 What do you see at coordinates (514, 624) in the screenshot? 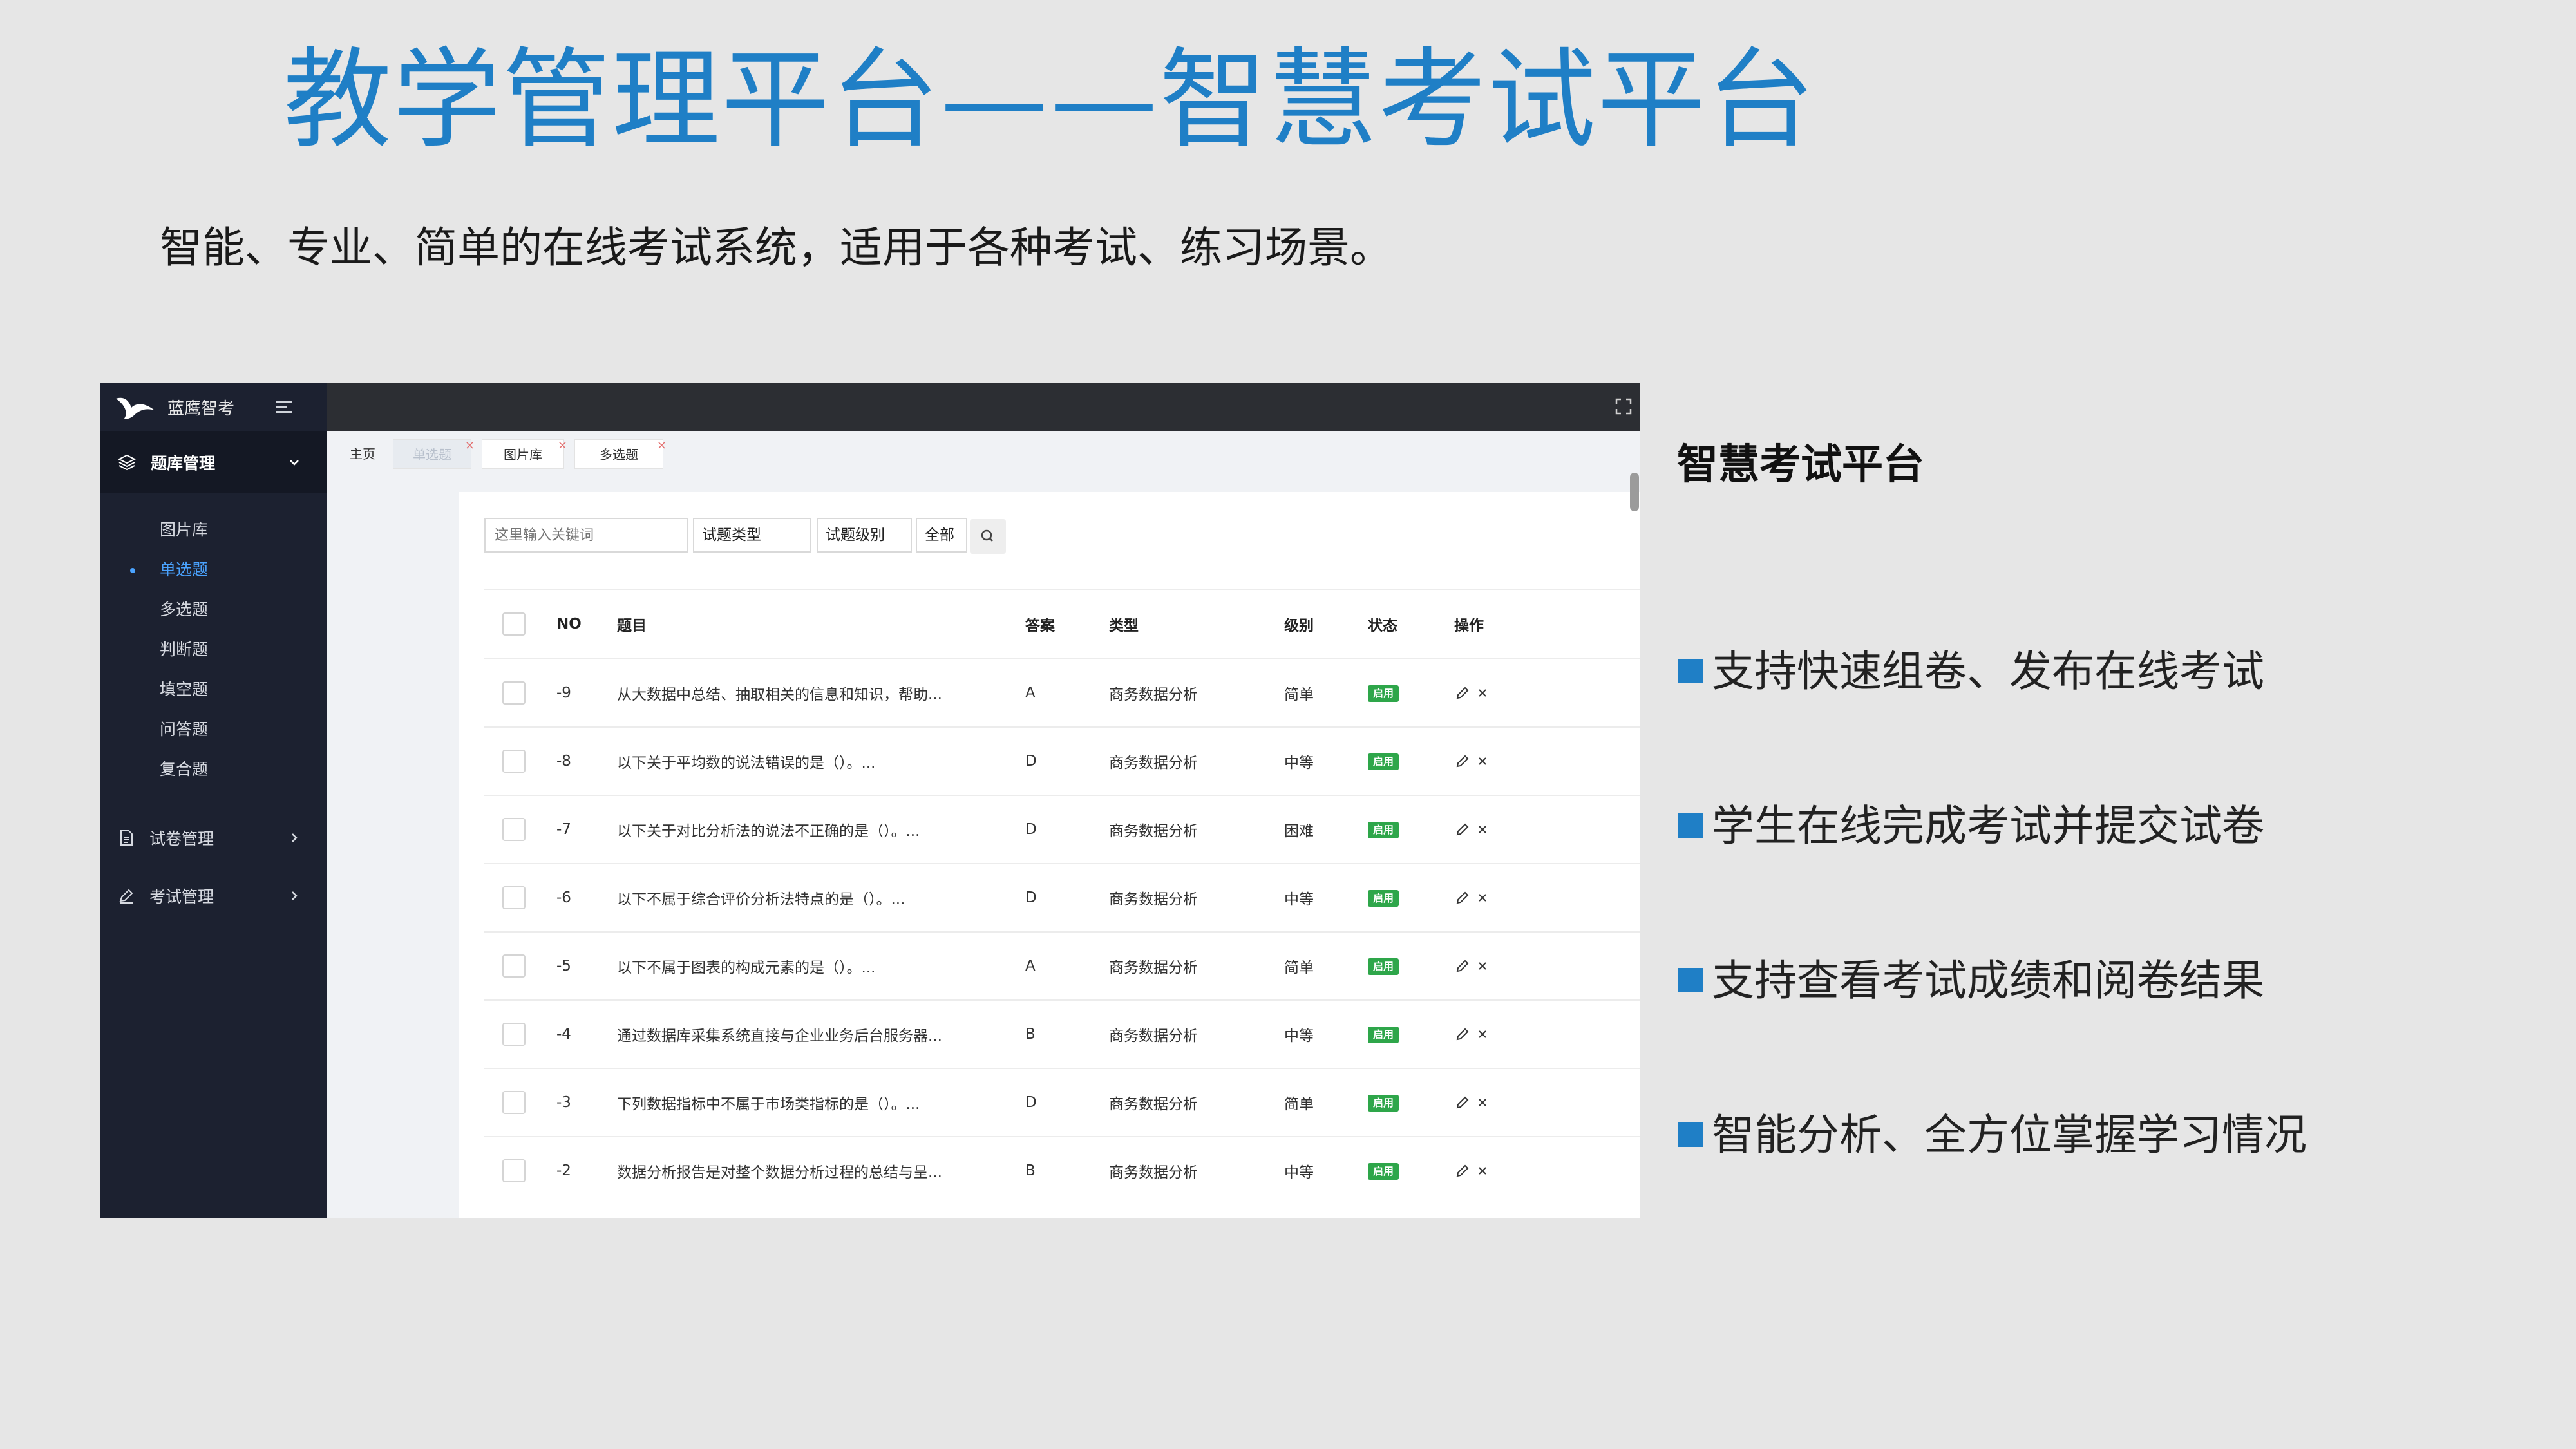
I see `select-all-checkbox` at bounding box center [514, 624].